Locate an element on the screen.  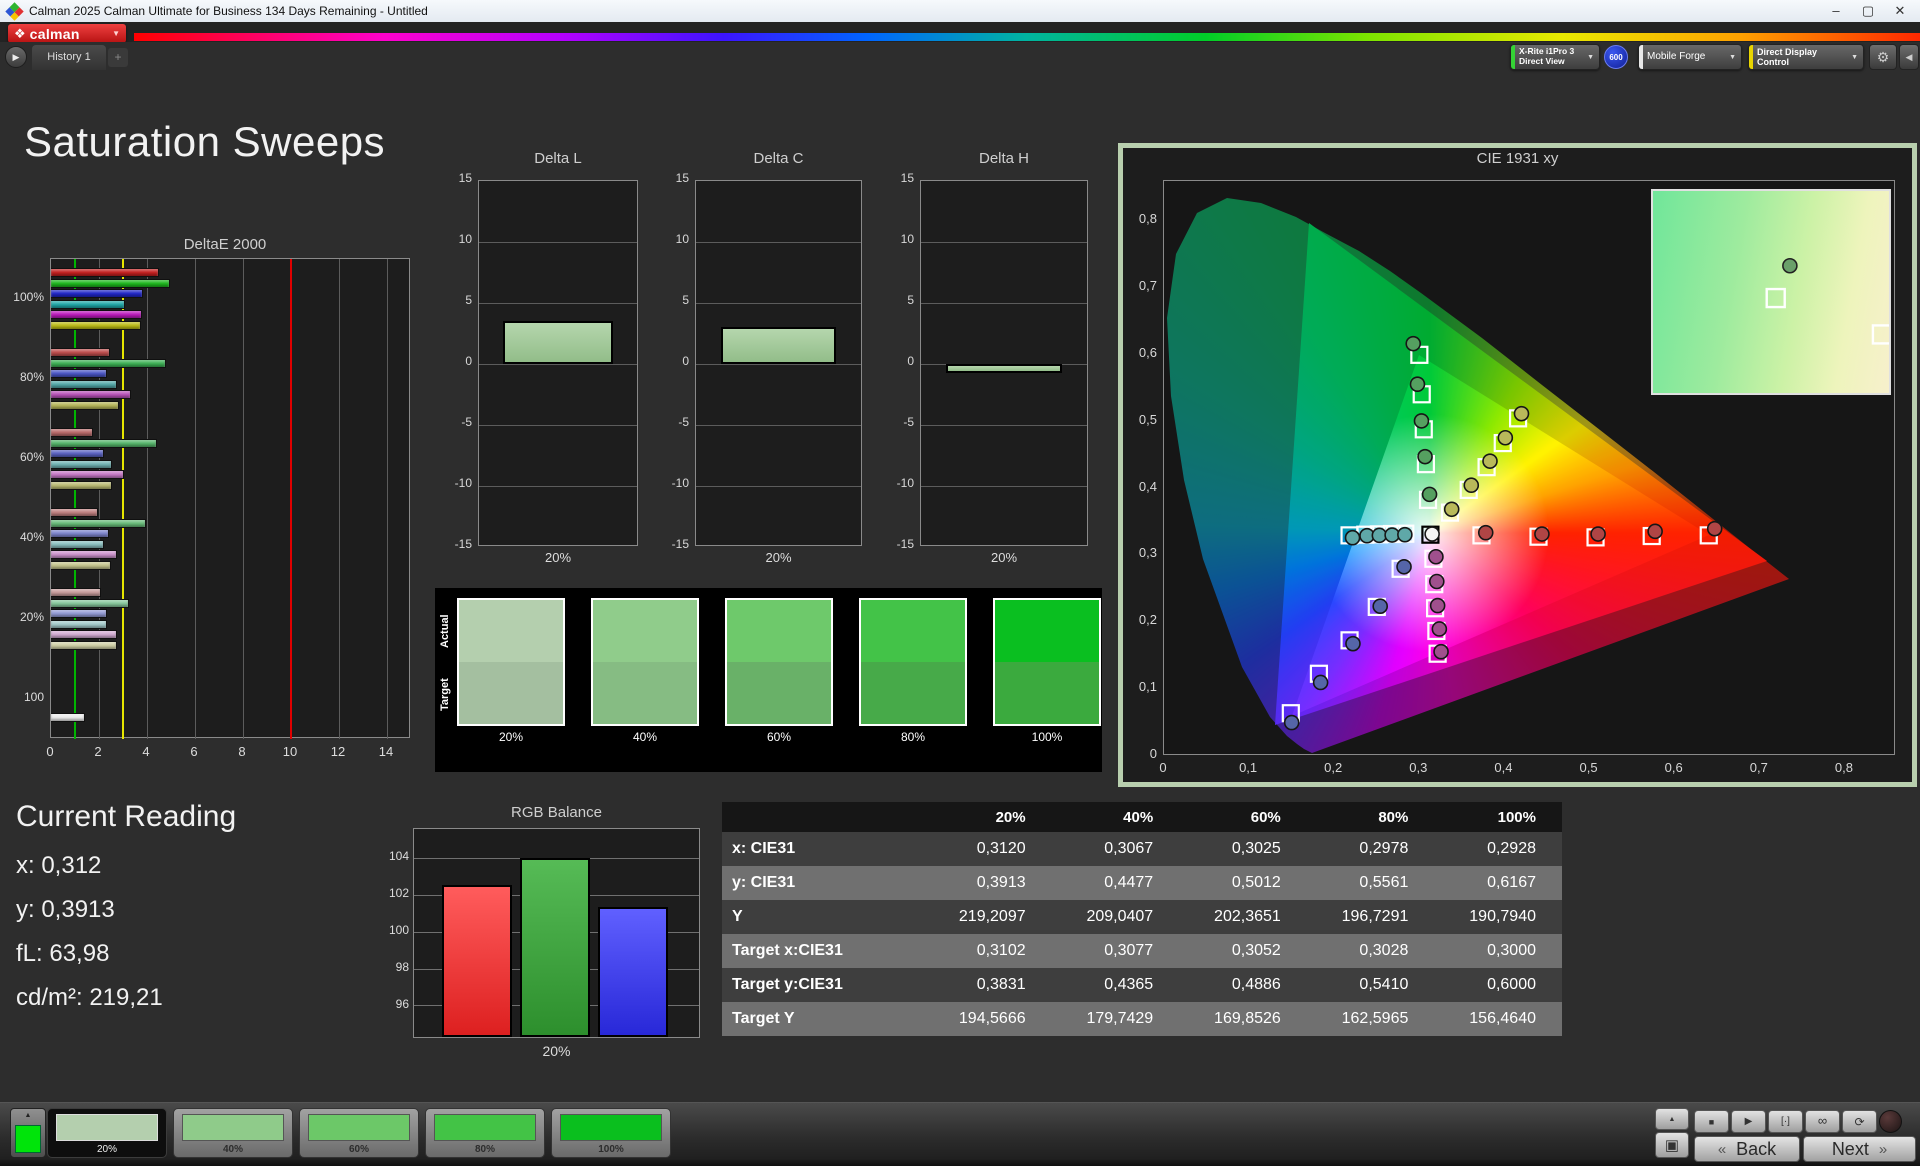
tab-history-1: History 1 is located at coordinates (69, 57).